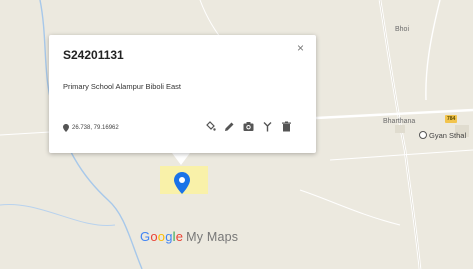  I want to click on coordinates-row: 26.738, 79.16962, so click(91, 128).